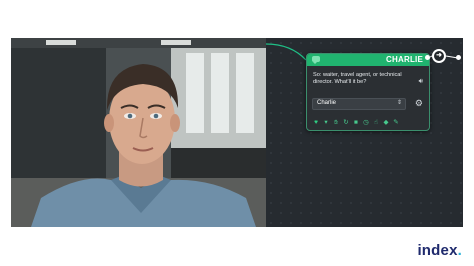 This screenshot has width=474, height=266. I want to click on node-header: CHARLIE, so click(368, 60).